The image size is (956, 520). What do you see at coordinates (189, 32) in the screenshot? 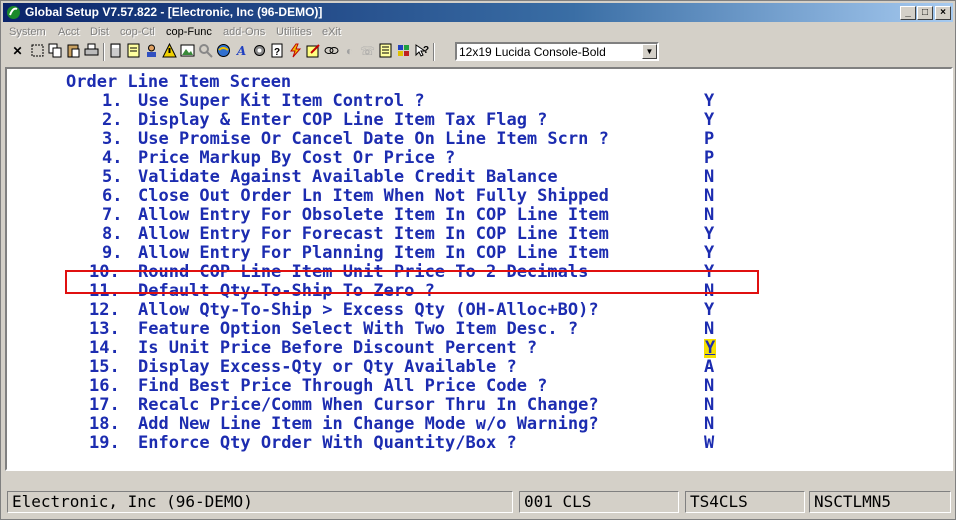
I see `menu-cop-func: cop-Func` at bounding box center [189, 32].